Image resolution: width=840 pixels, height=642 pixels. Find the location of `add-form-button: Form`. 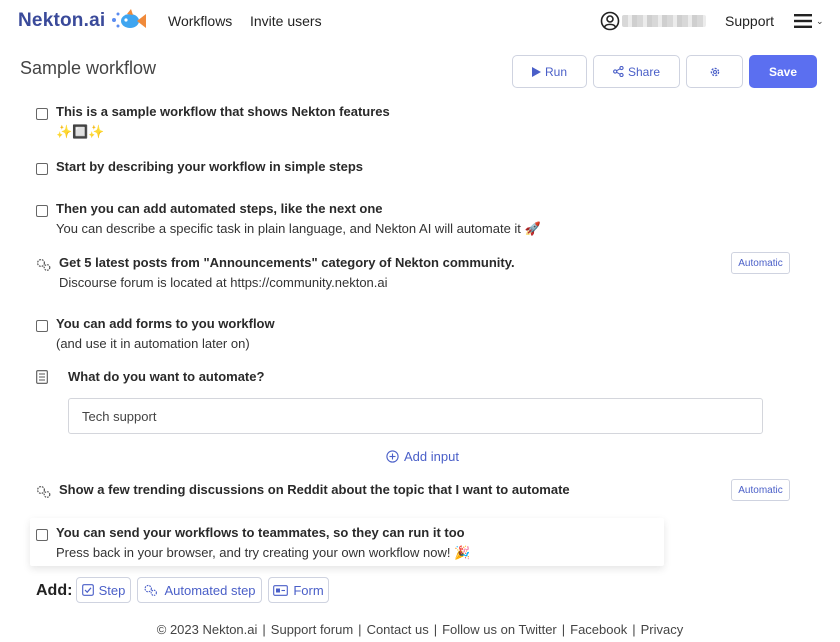

add-form-button: Form is located at coordinates (298, 590).